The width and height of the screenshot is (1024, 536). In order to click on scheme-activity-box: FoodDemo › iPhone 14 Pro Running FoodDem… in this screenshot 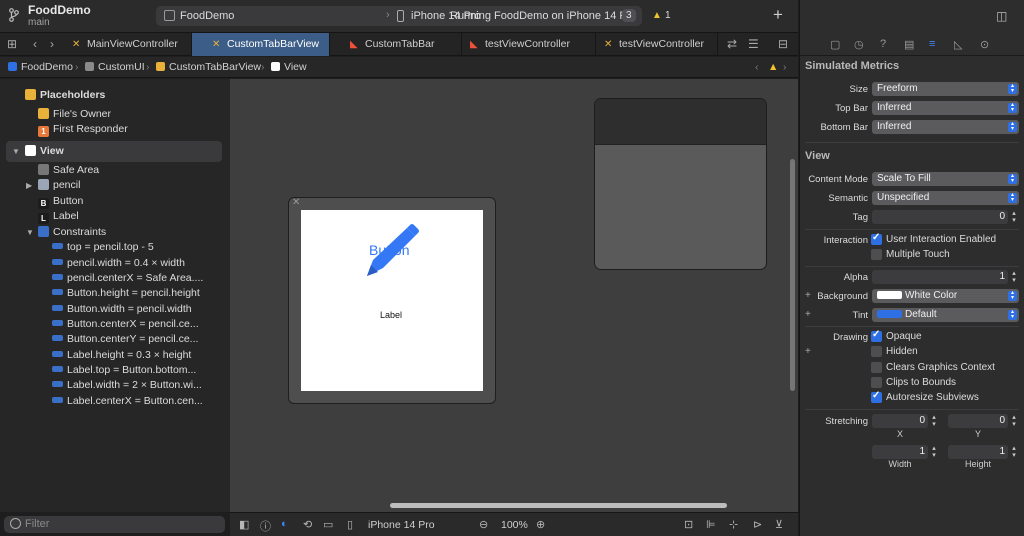, I will do `click(399, 16)`.